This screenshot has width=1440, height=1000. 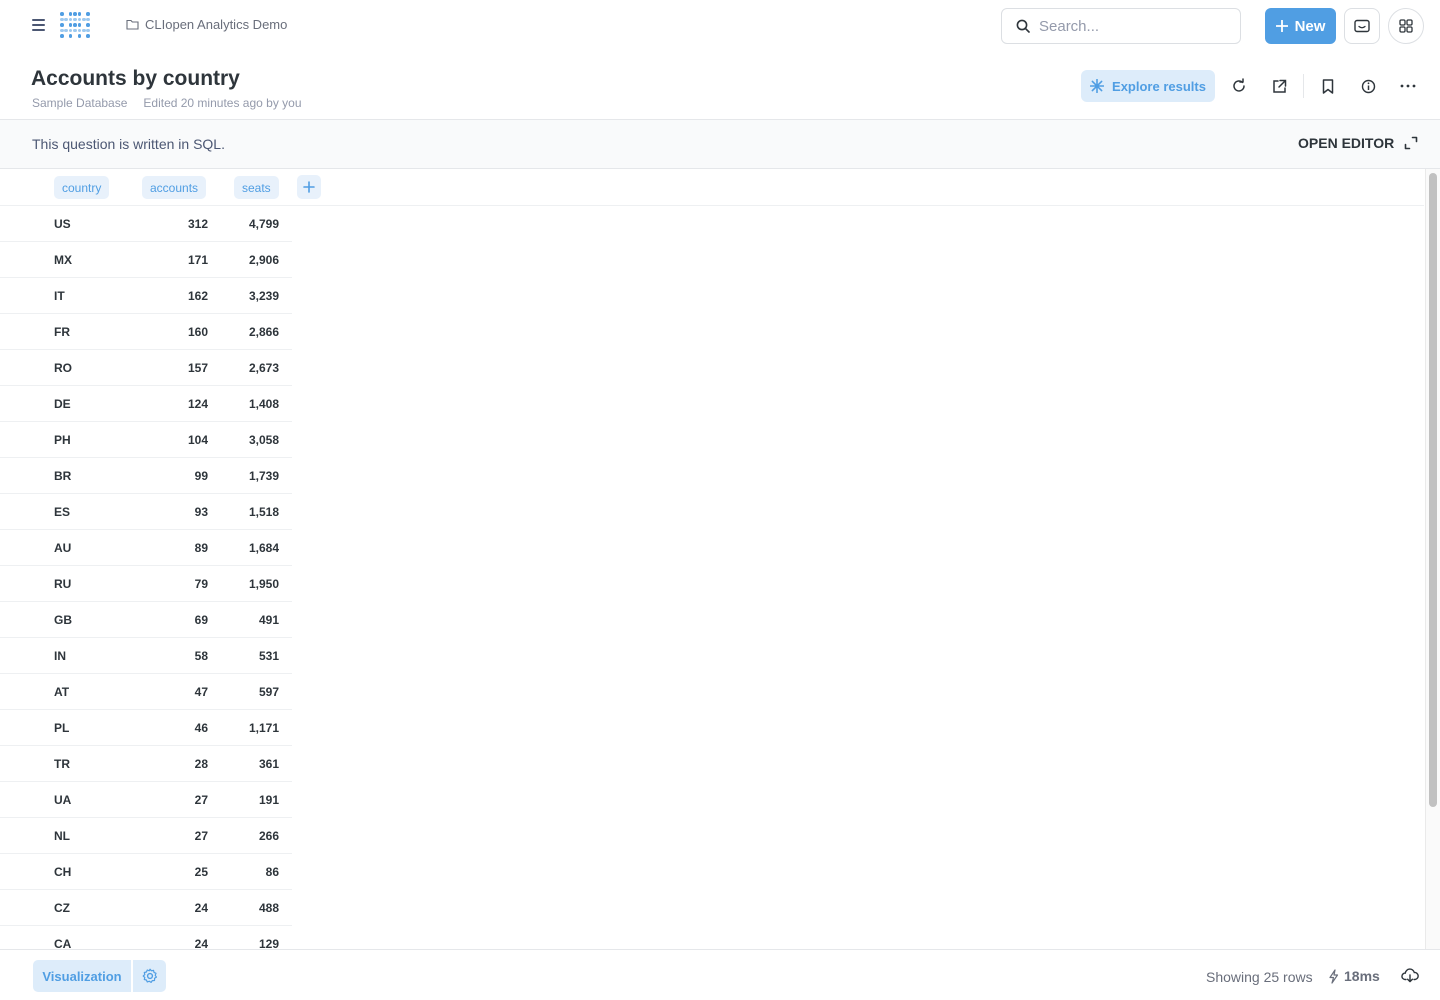 I want to click on cell-seats: 4,799, so click(x=263, y=224).